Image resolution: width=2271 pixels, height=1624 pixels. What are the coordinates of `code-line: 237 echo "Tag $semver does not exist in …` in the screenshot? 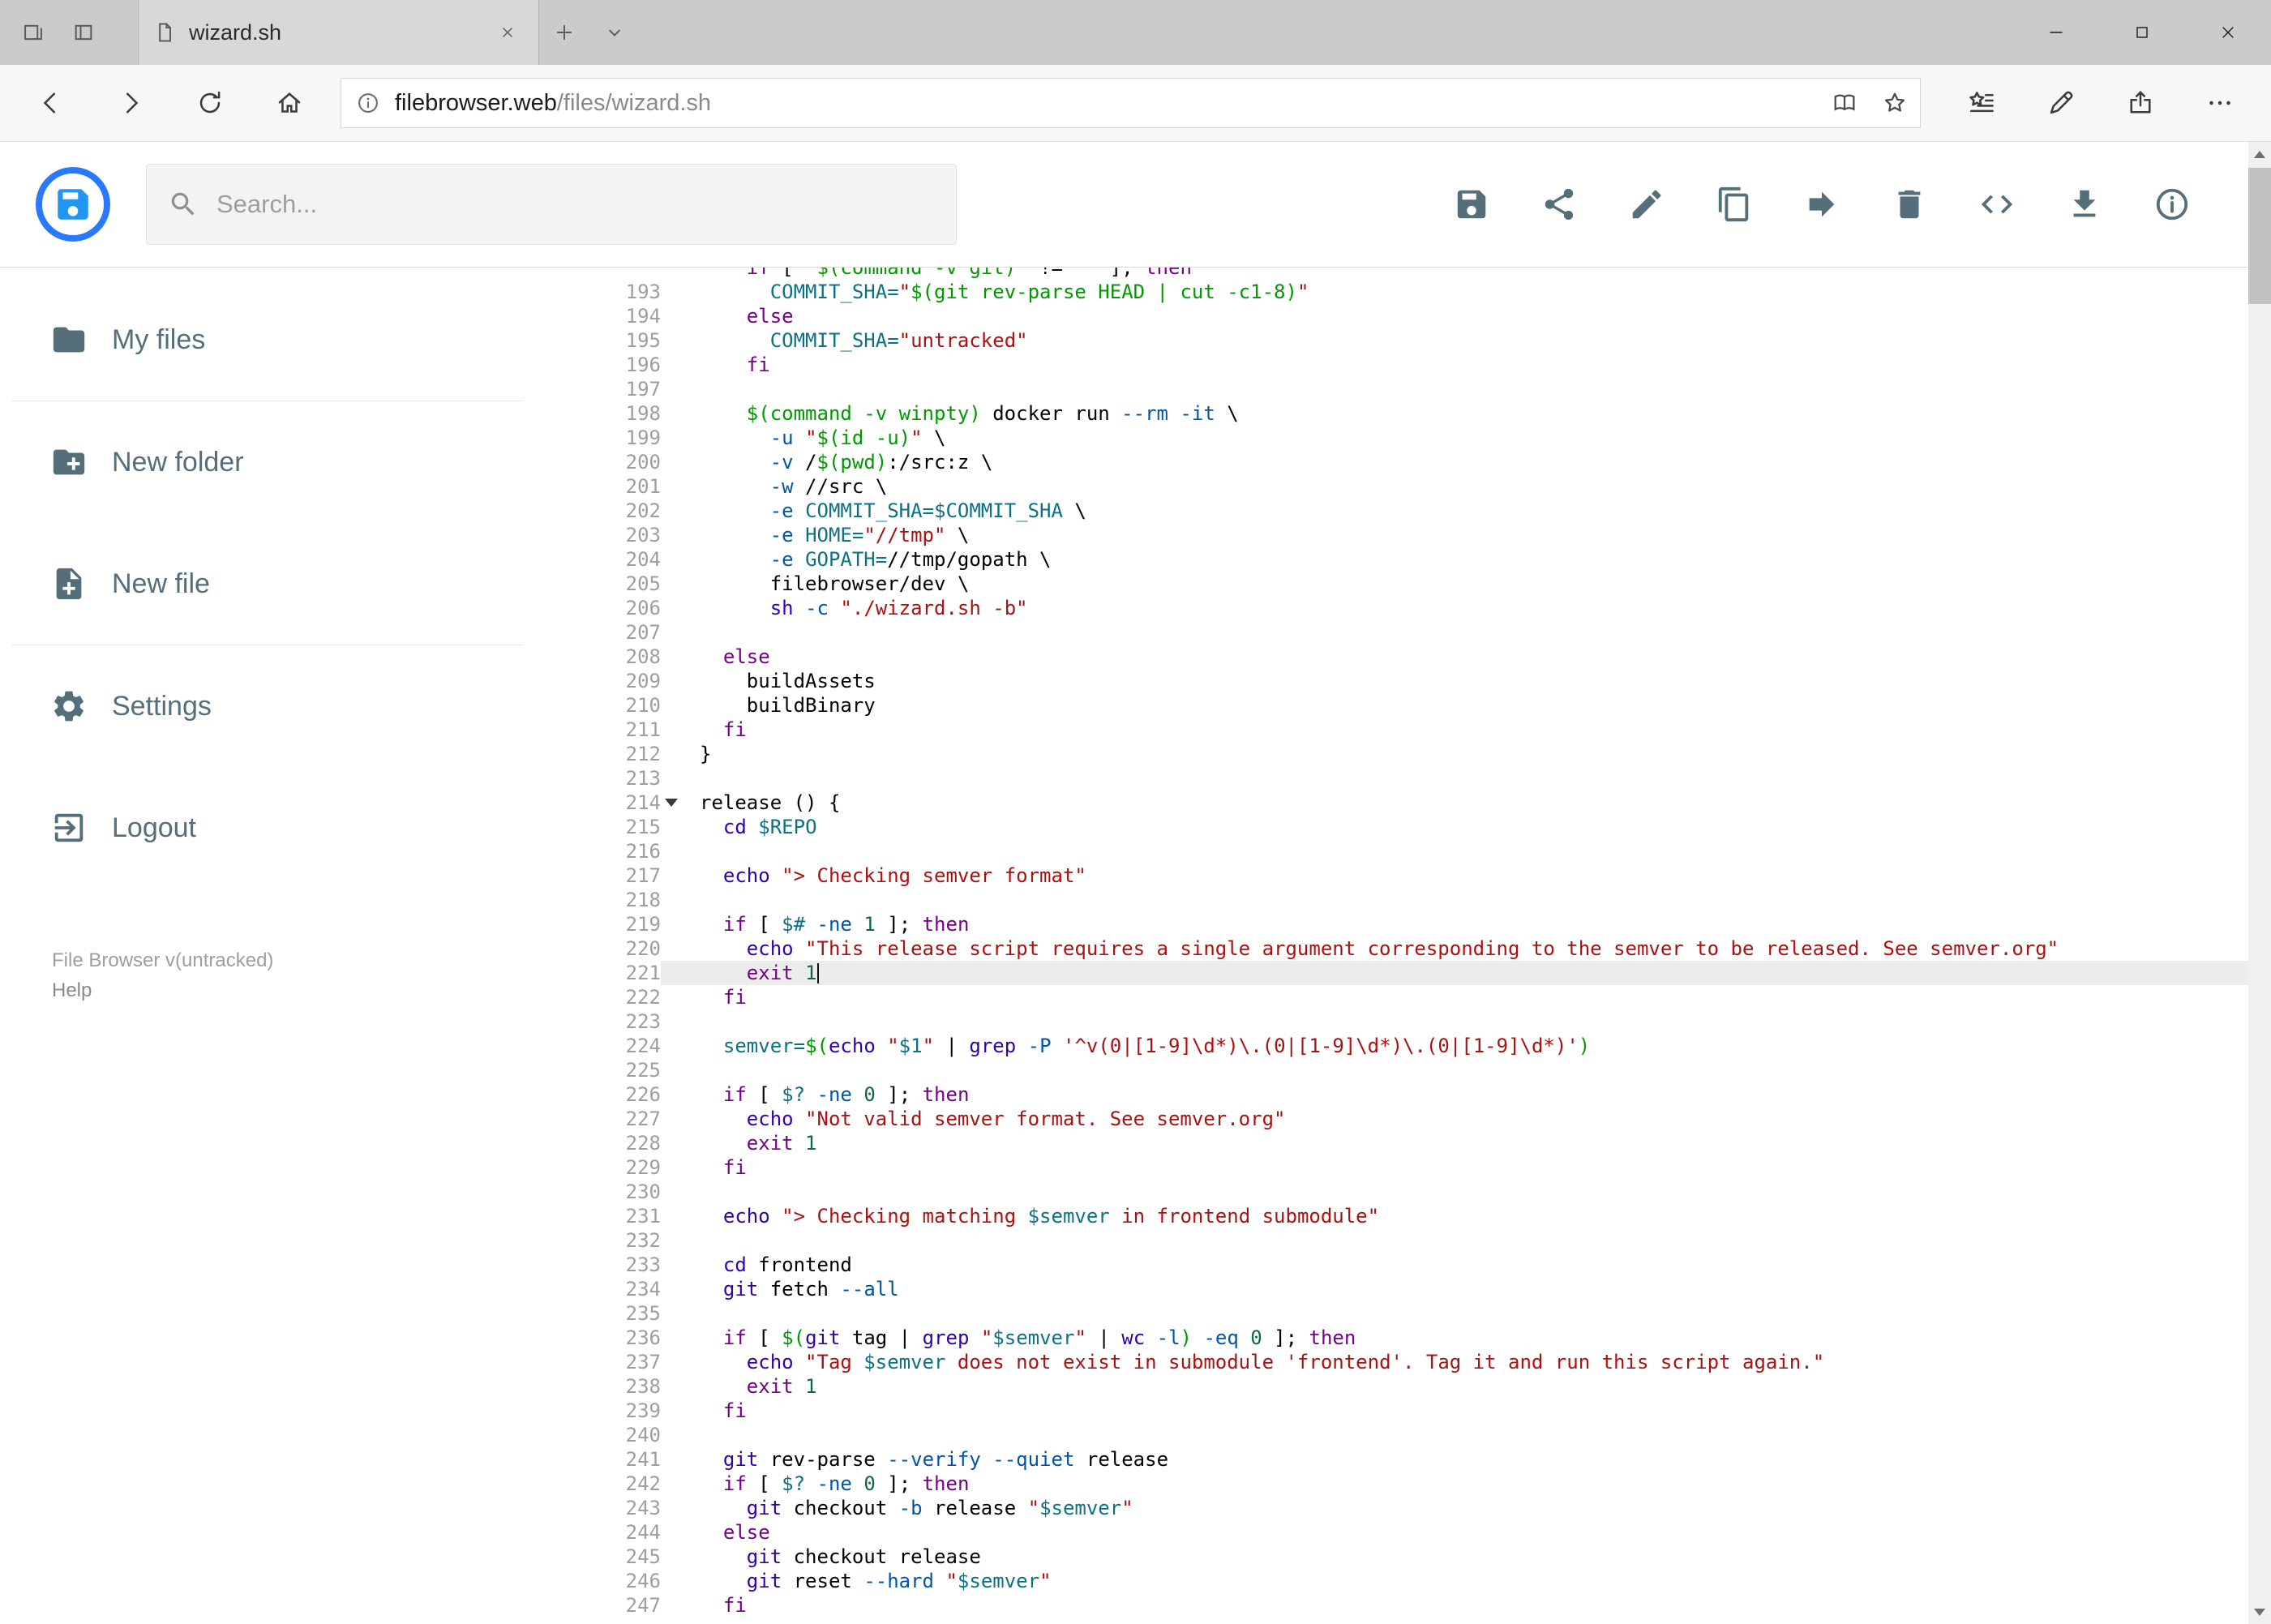 It's located at (1427, 1362).